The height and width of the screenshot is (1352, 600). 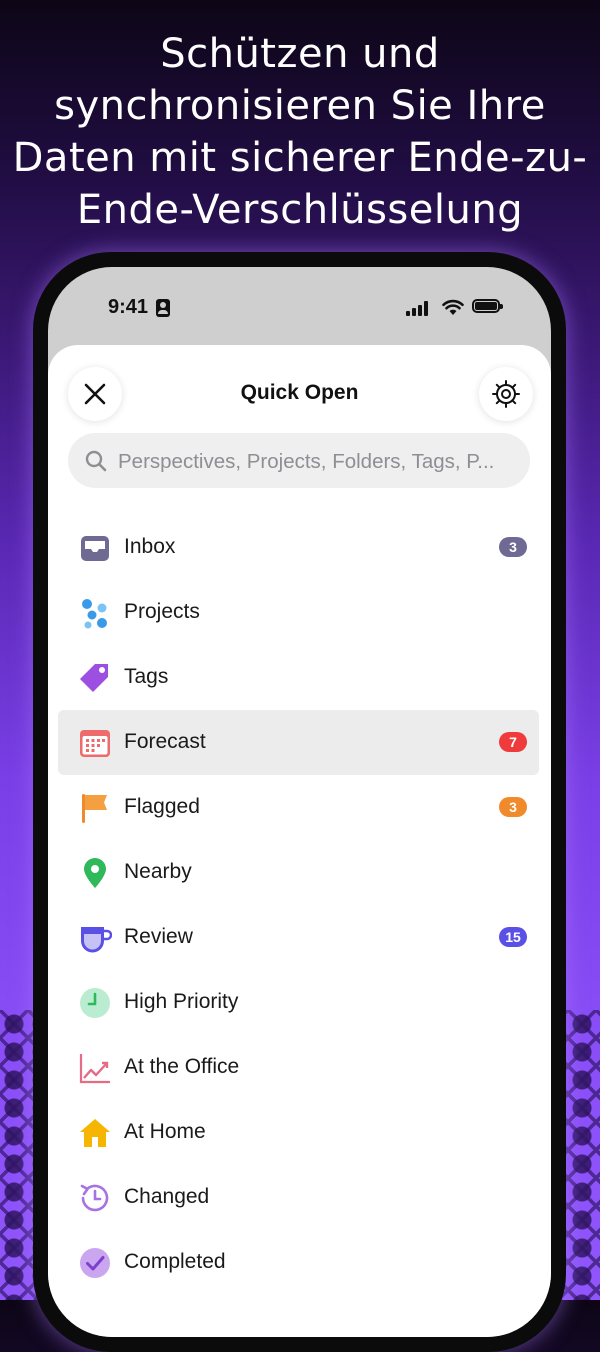 I want to click on flag-icon, so click(x=94, y=808).